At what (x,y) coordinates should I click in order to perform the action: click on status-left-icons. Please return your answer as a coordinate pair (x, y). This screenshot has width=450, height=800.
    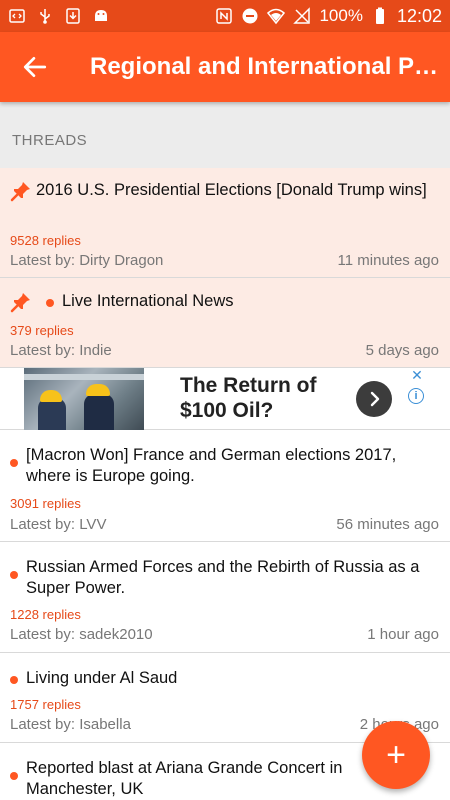
    Looking at the image, I should click on (59, 16).